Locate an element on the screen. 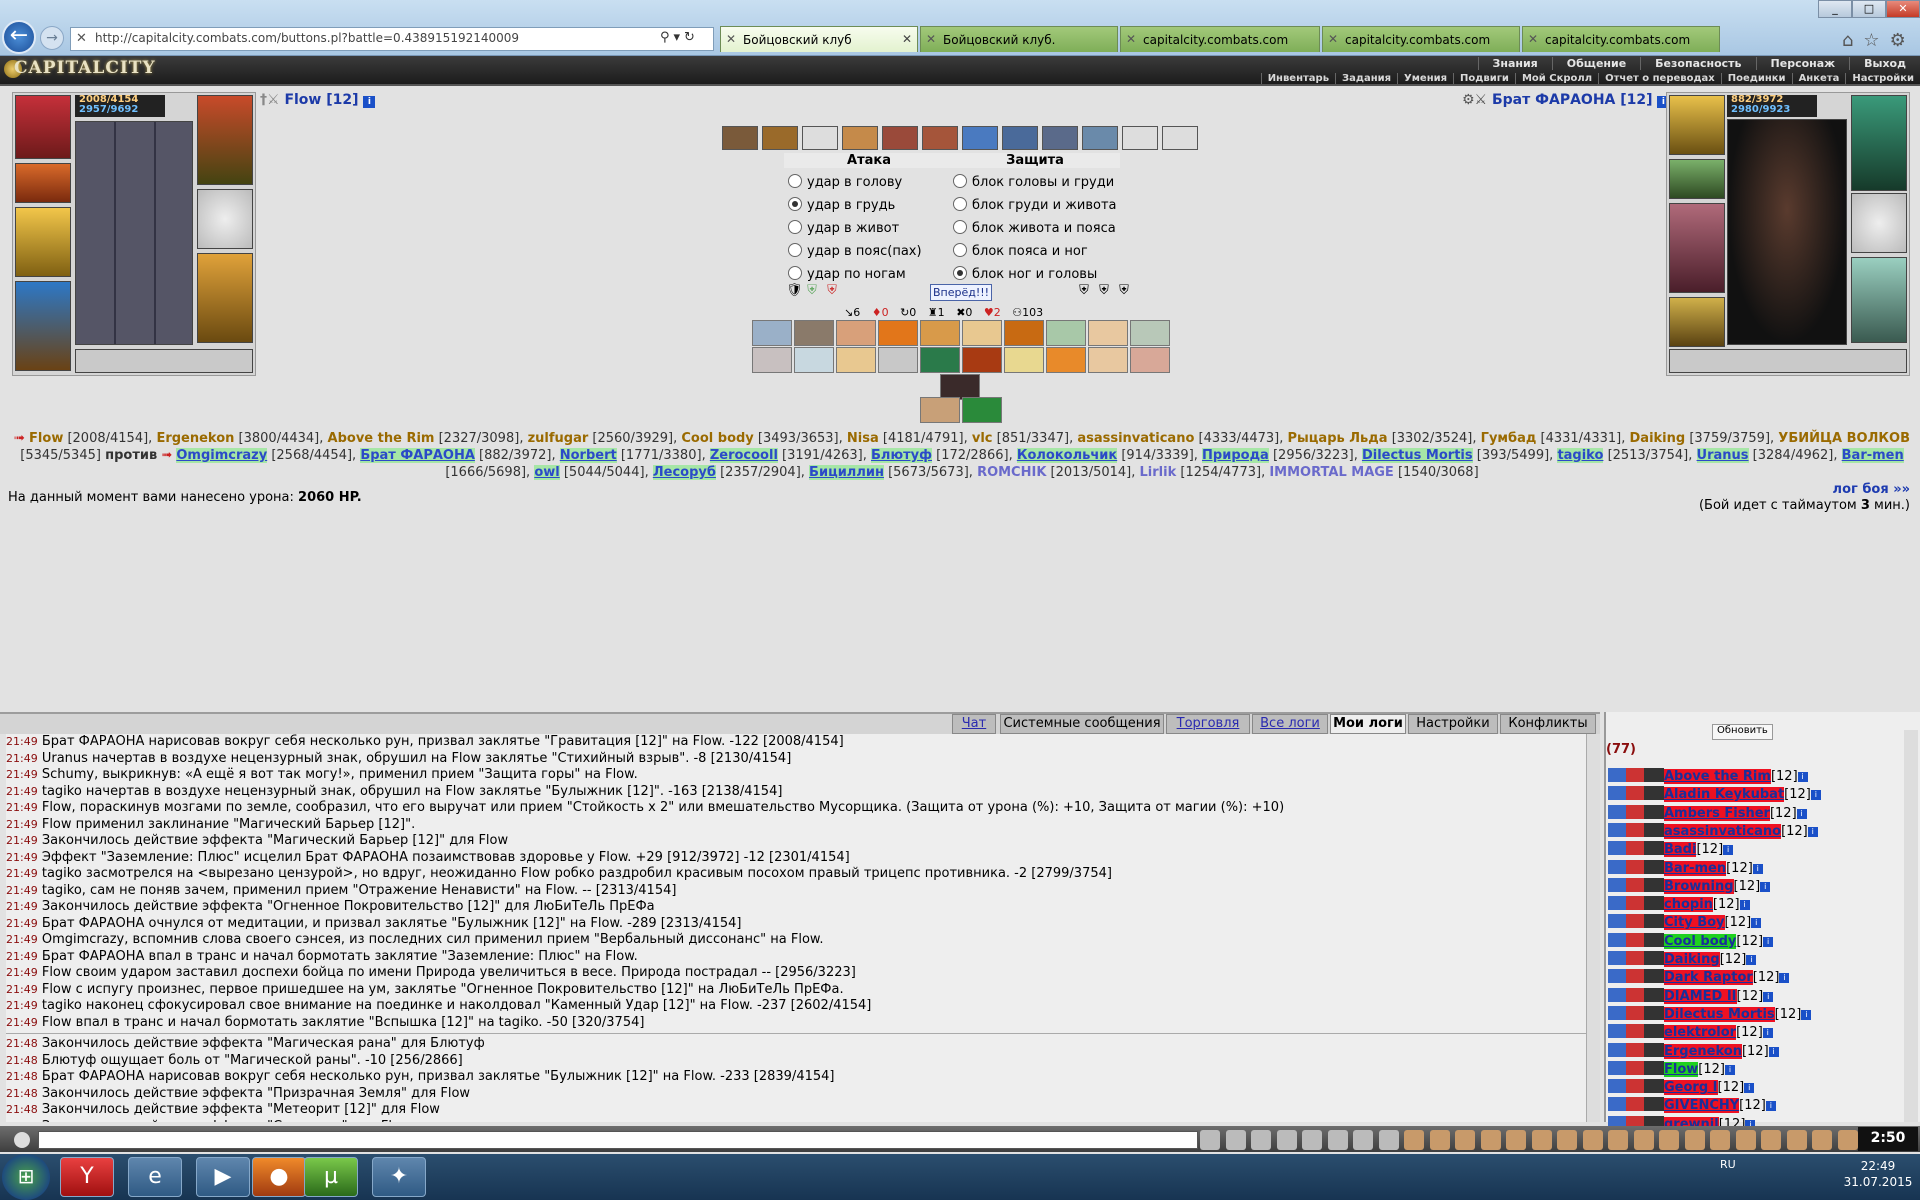 The width and height of the screenshot is (1920, 1200). submenu-item: Настройки is located at coordinates (1882, 78).